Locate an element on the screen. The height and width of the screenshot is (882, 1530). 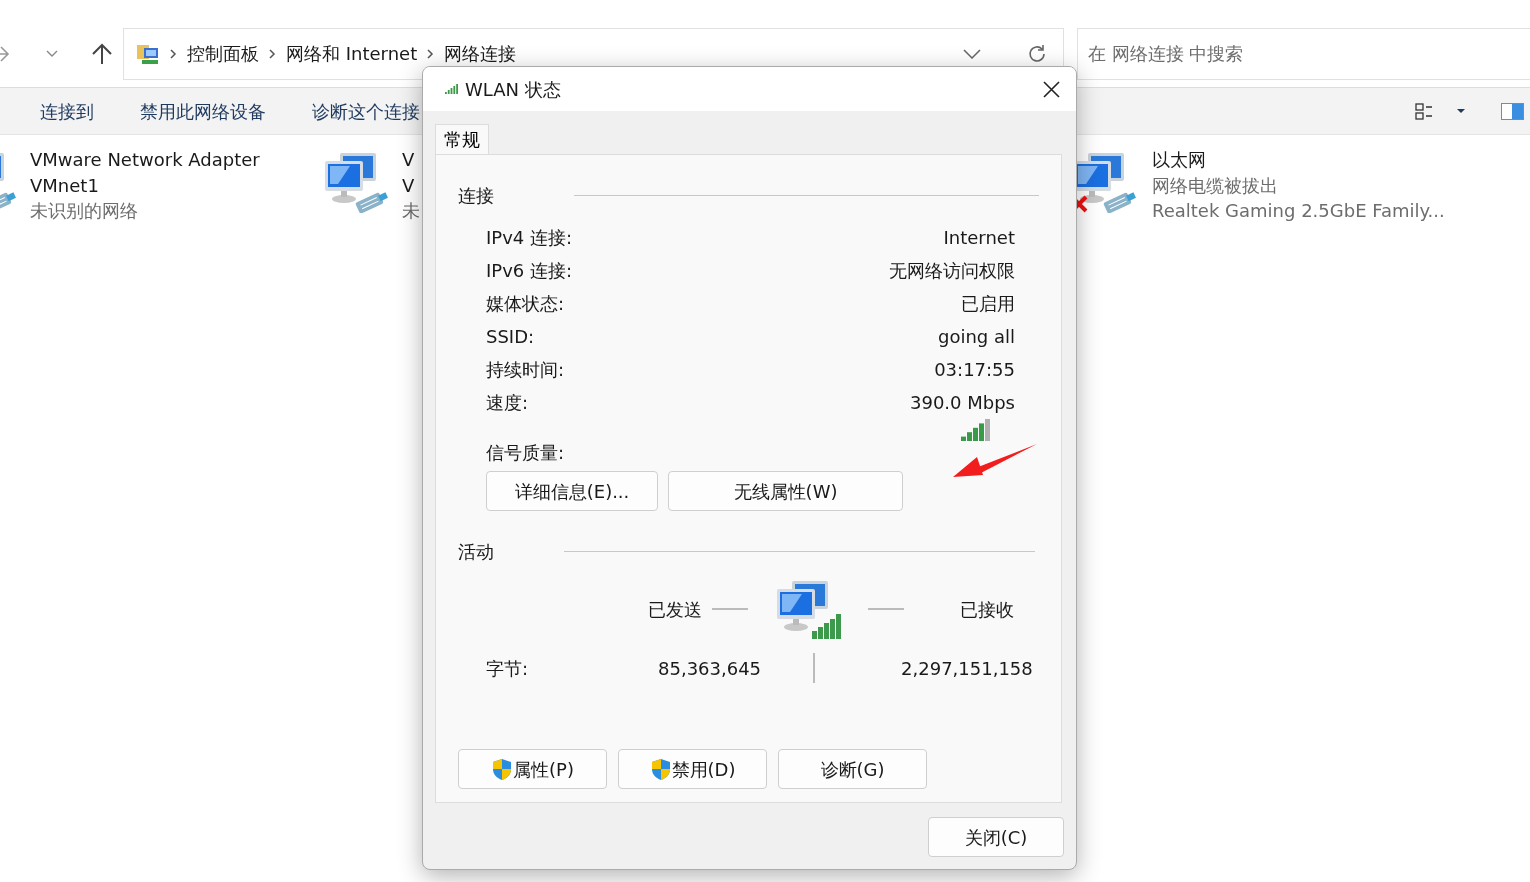
dialog-title: WLAN 状态 is located at coordinates (513, 89).